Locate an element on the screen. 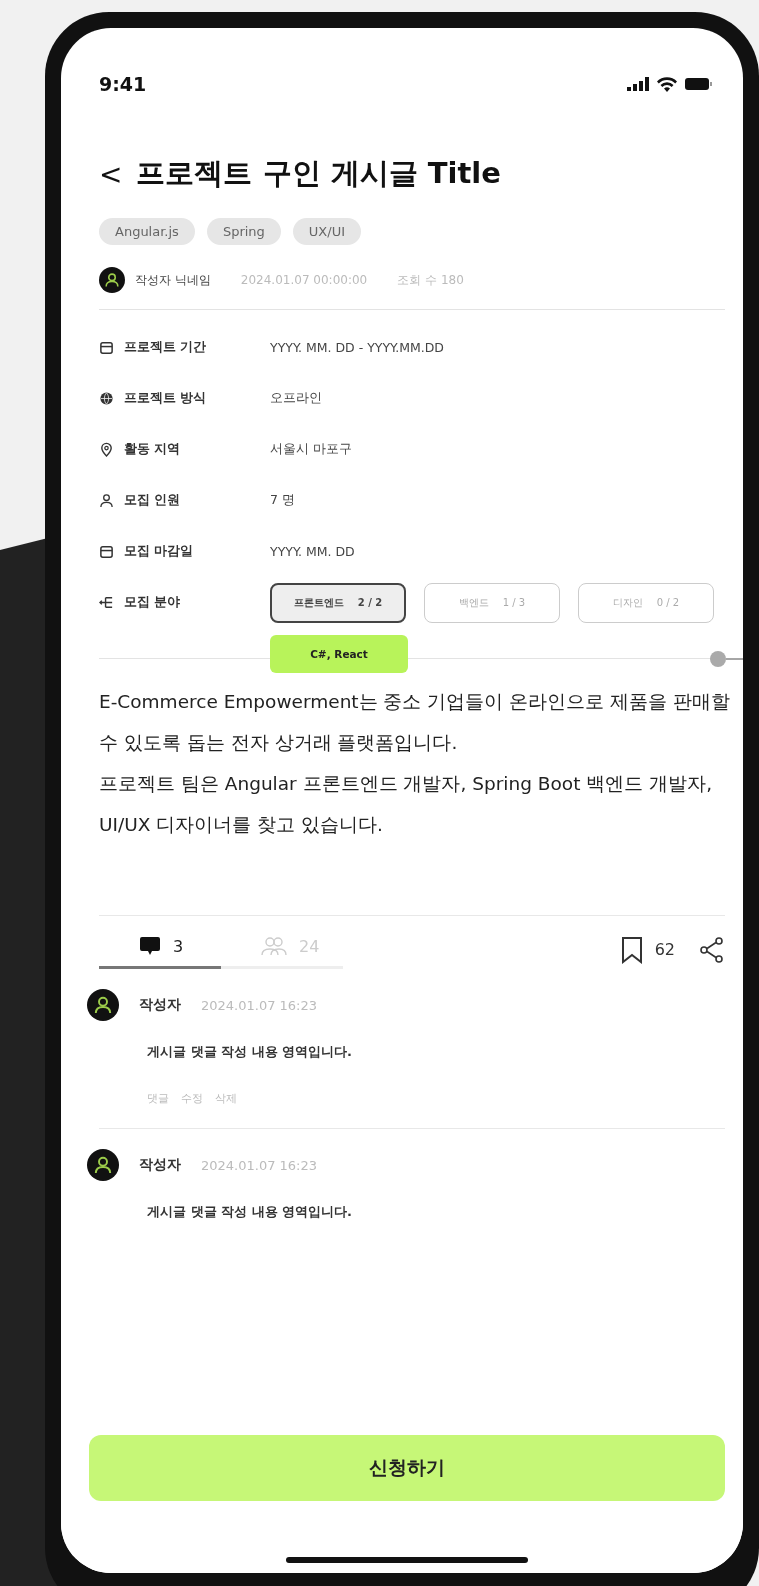  detail-value: 7 명 is located at coordinates (282, 500).